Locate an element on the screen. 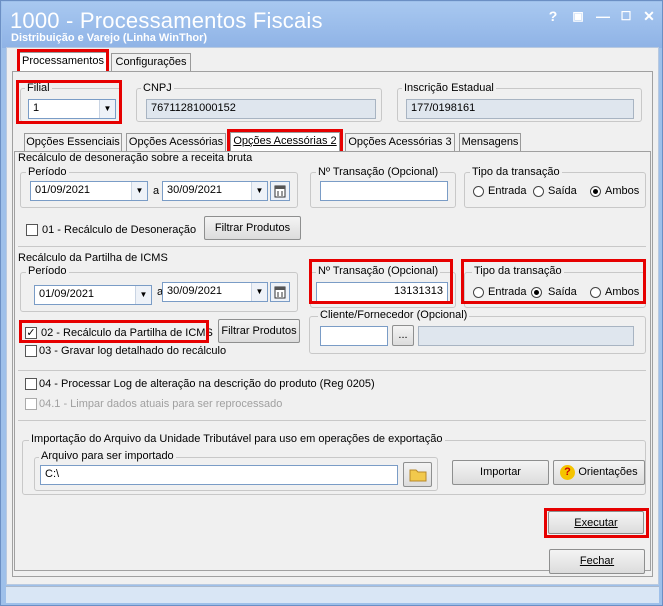  desoneracao-transacao-label: Nº Transação (Opcional) is located at coordinates (378, 172).